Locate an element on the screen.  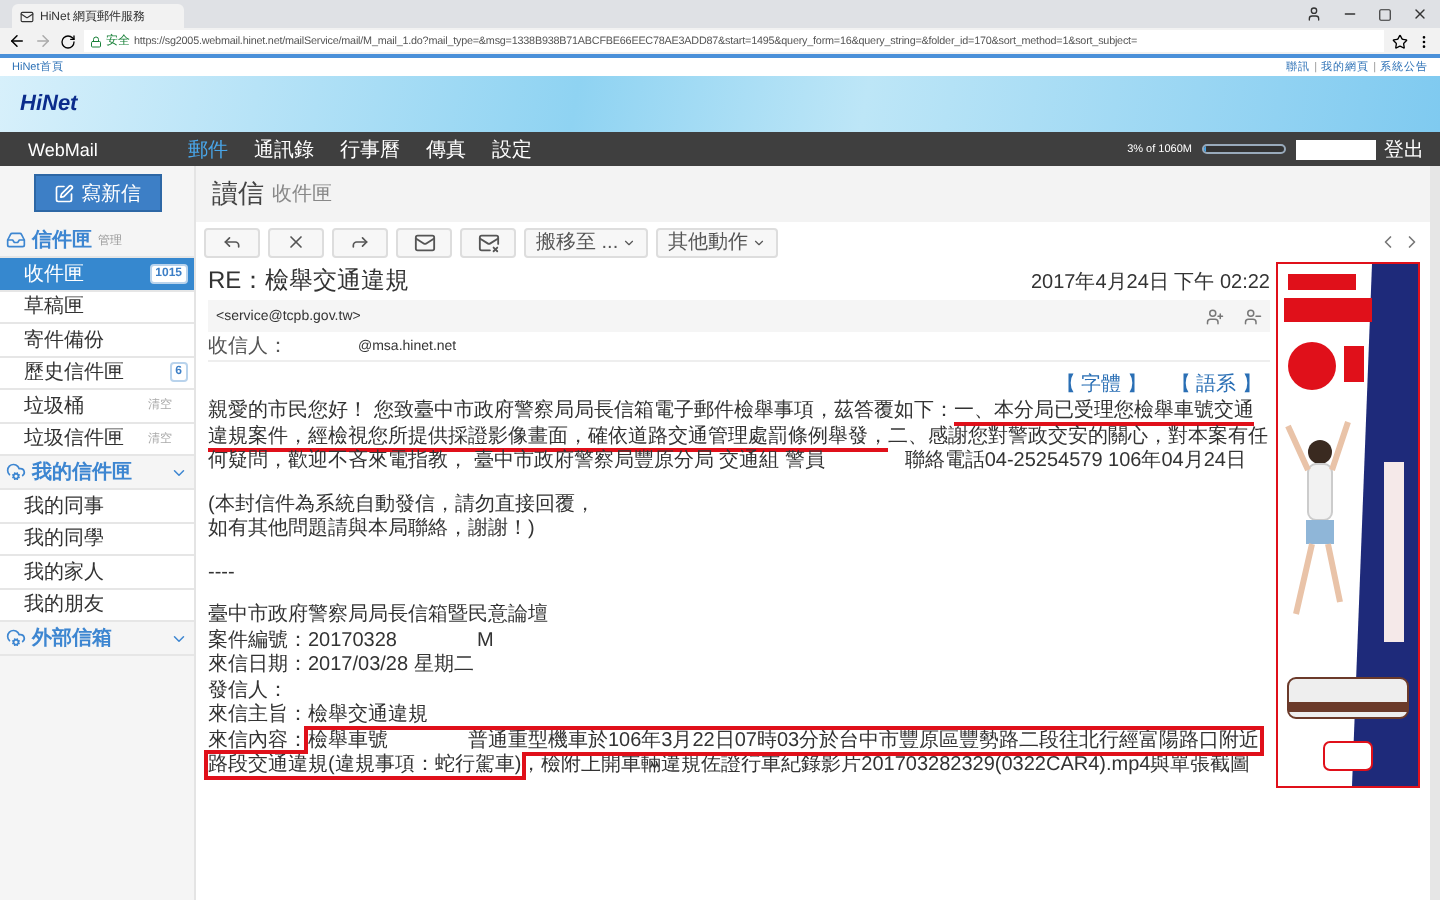
folder-item: 我的同事 is located at coordinates (97, 506).